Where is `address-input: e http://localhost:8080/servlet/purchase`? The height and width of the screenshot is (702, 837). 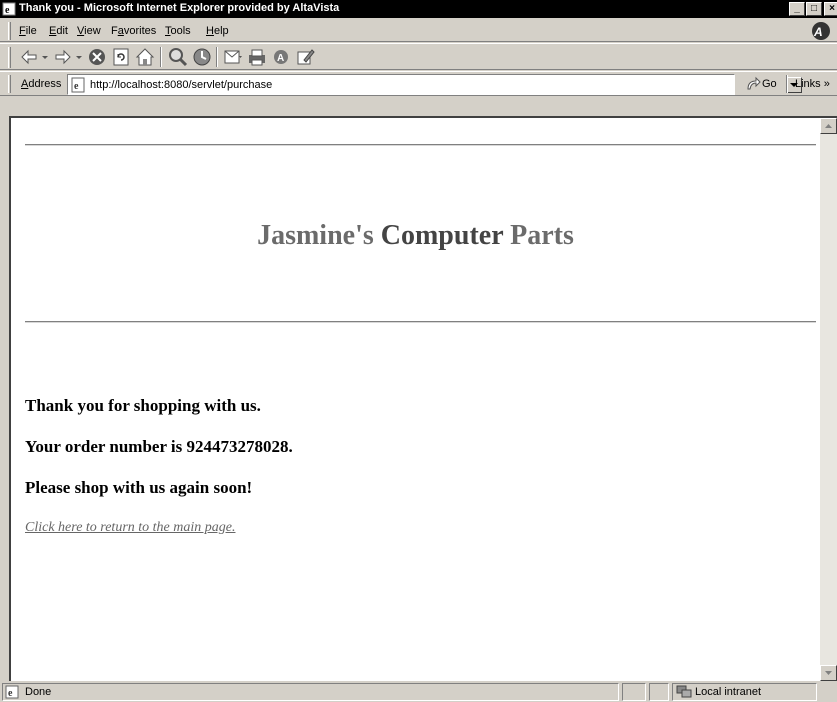 address-input: e http://localhost:8080/servlet/purchase is located at coordinates (434, 84).